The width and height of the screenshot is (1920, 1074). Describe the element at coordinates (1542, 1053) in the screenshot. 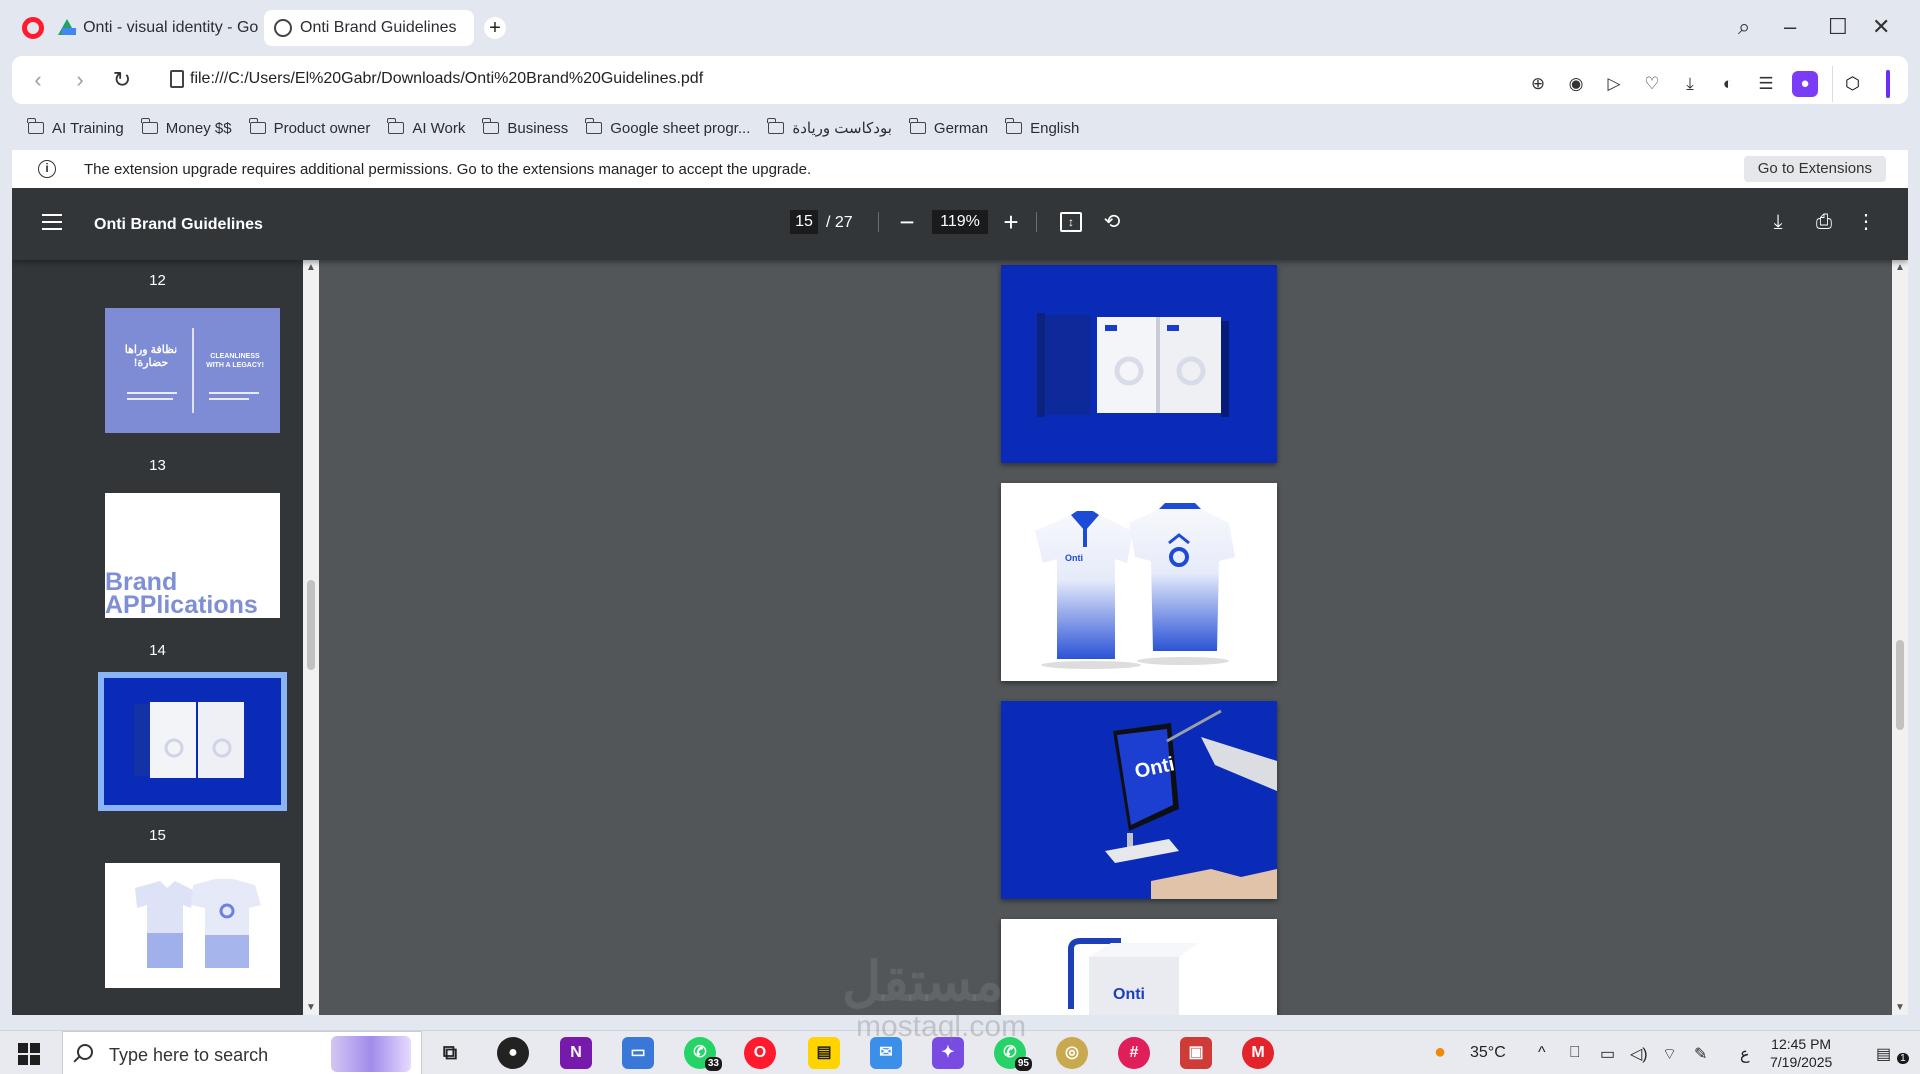

I see `show-hidden-icons-chevron-icon: ^` at that location.